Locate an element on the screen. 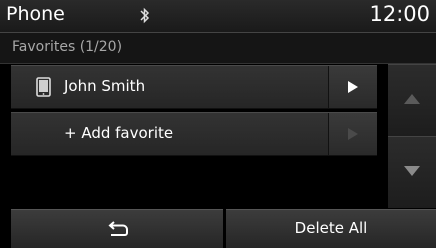 Image resolution: width=436 pixels, height=248 pixels. favorite-item-john-smith: John Smith is located at coordinates (194, 87).